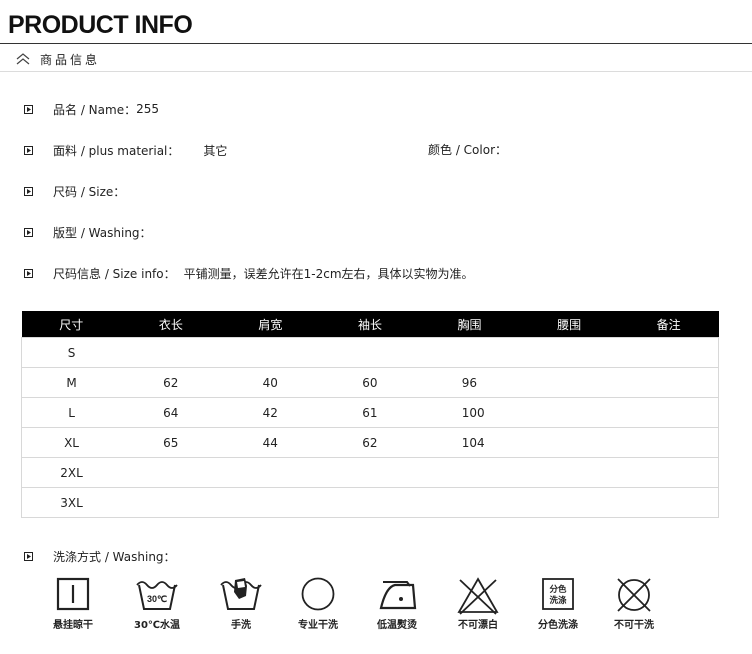 The image size is (752, 654). What do you see at coordinates (469, 442) in the screenshot?
I see `table-cell: 104` at bounding box center [469, 442].